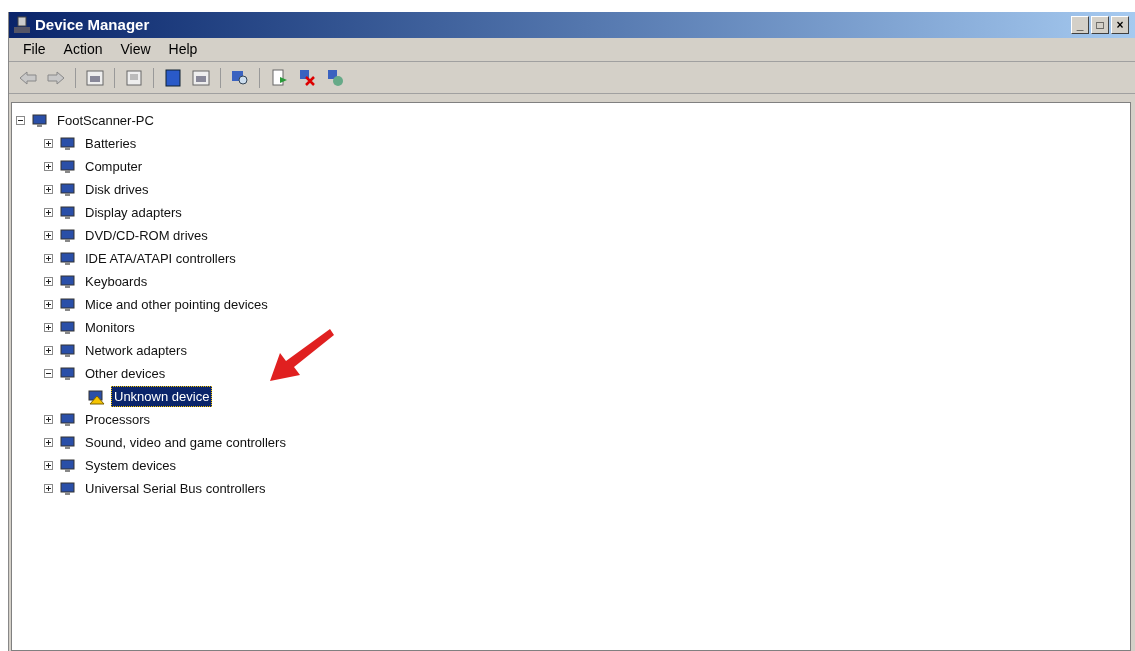 This screenshot has width=1135, height=651. What do you see at coordinates (175, 488) in the screenshot?
I see `tree-item: Universal Serial Bus controllers` at bounding box center [175, 488].